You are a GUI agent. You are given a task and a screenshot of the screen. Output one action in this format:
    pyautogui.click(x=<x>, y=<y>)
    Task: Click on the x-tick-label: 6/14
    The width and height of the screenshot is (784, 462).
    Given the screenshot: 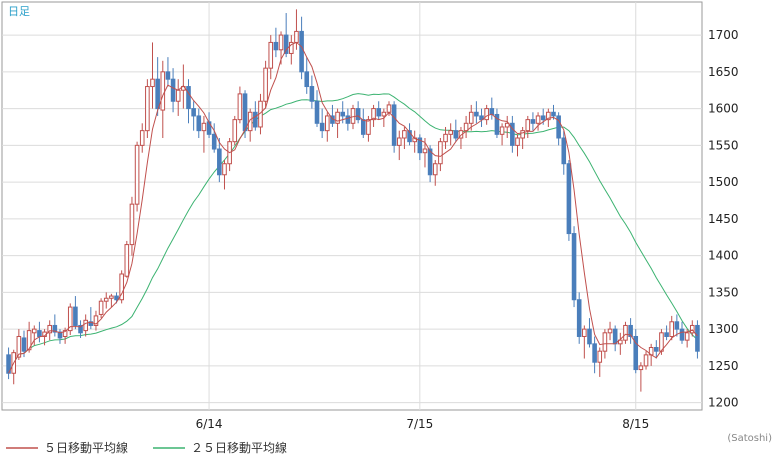 What is the action you would take?
    pyautogui.click(x=209, y=424)
    